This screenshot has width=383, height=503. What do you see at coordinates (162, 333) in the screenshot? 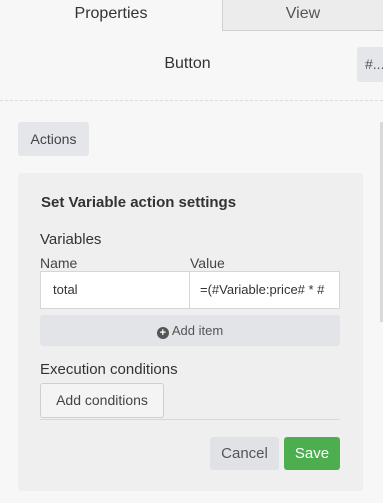
I see `plus-circle-icon: +` at bounding box center [162, 333].